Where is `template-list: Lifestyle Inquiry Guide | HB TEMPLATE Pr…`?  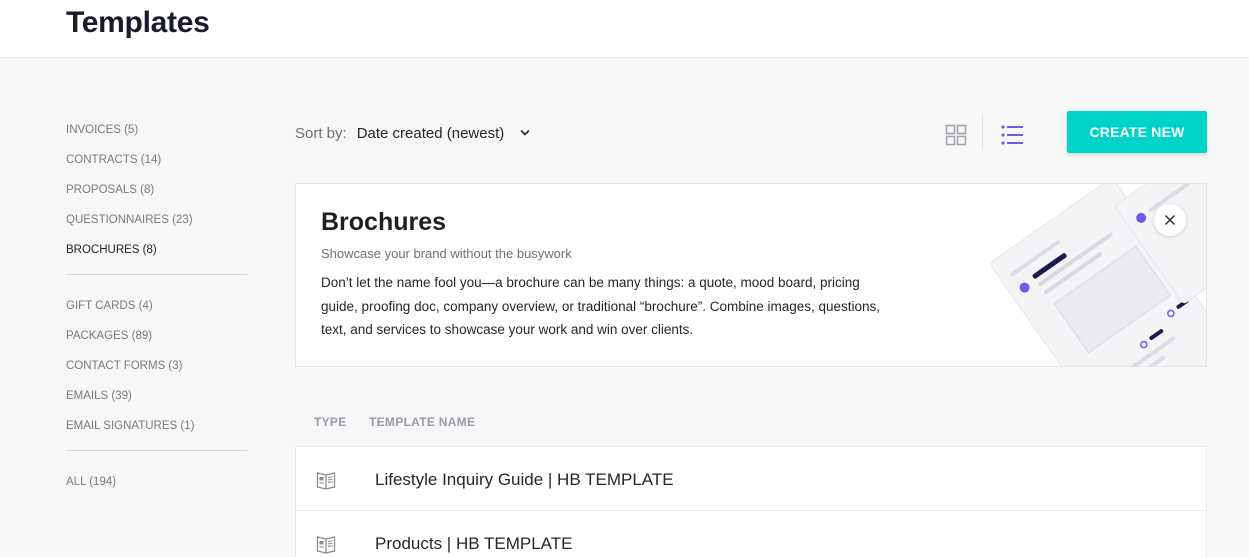
template-list: Lifestyle Inquiry Guide | HB TEMPLATE Pr… is located at coordinates (751, 501).